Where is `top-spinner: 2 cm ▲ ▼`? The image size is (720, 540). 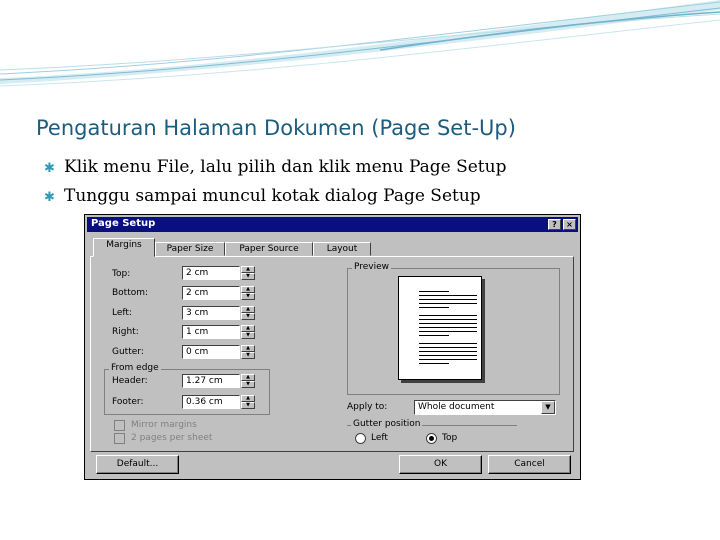
top-spinner: 2 cm ▲ ▼ is located at coordinates (219, 273).